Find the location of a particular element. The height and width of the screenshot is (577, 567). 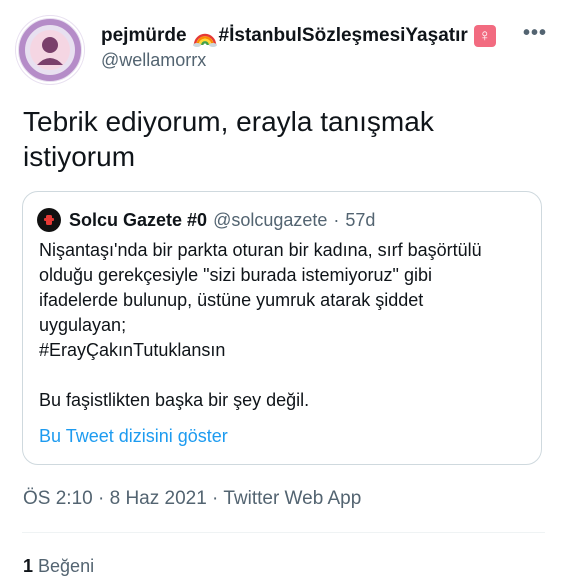

quoted-age: 57d is located at coordinates (360, 219).